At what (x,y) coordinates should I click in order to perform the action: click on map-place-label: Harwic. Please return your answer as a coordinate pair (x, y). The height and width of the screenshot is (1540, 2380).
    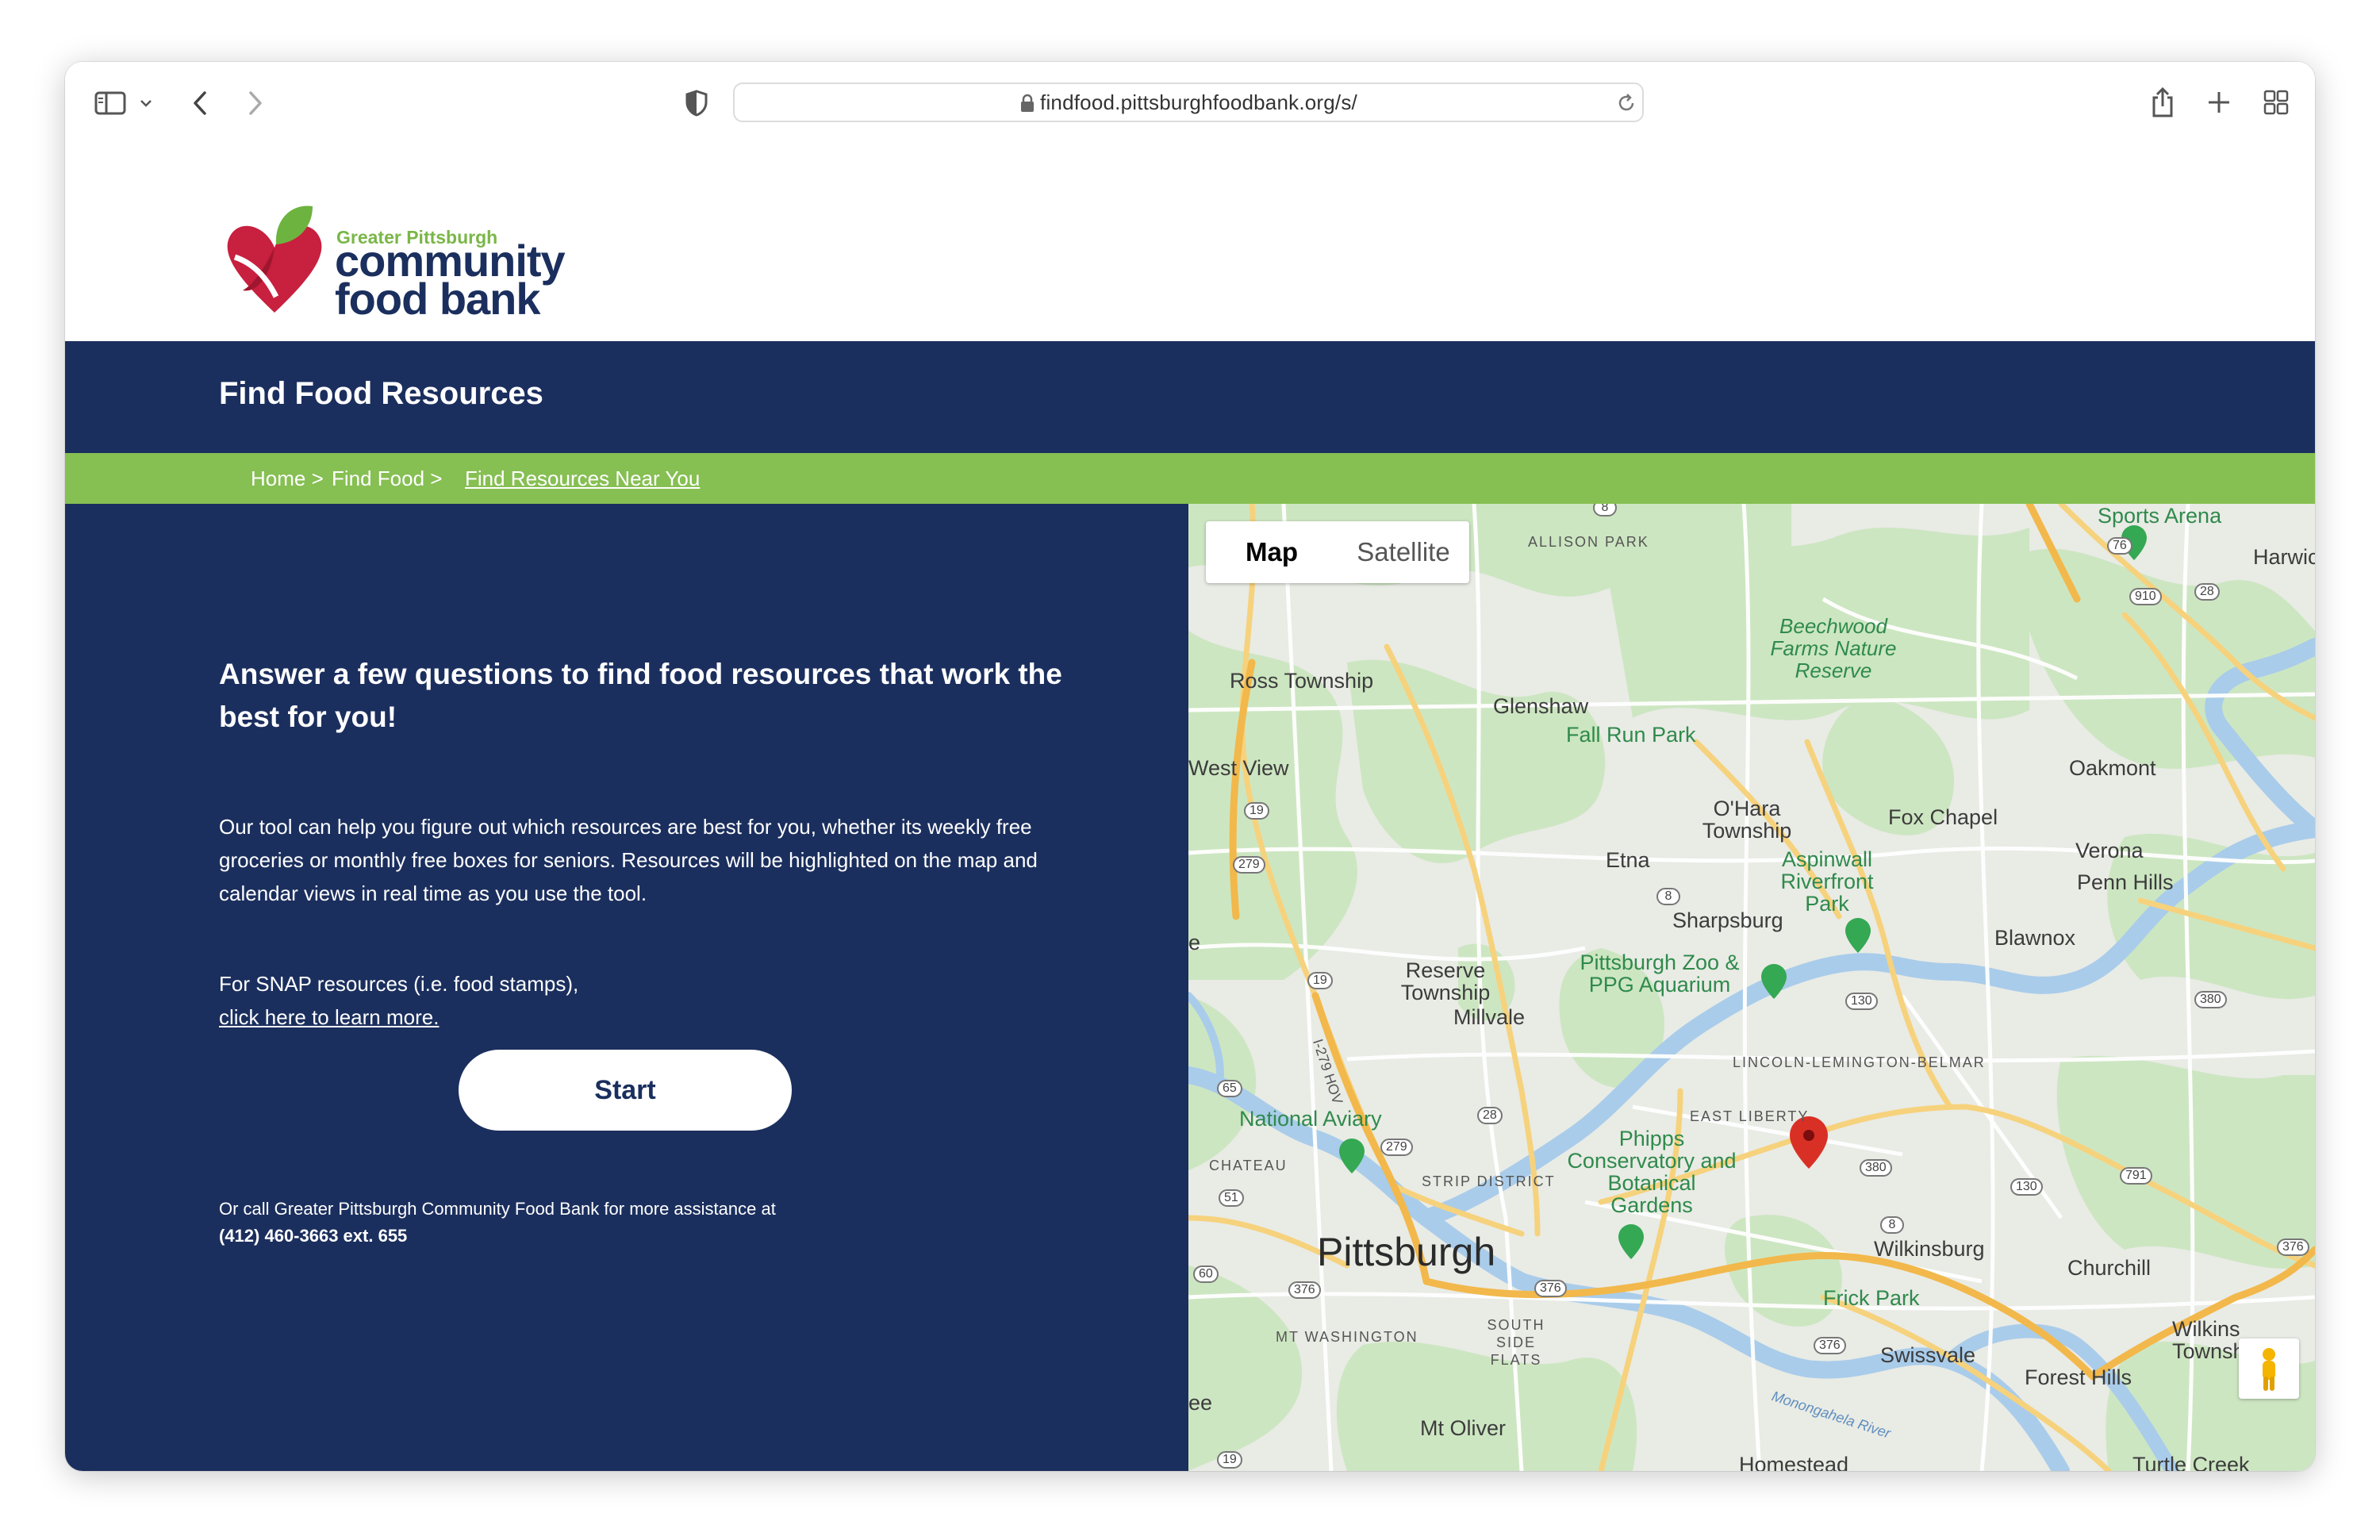
    Looking at the image, I should click on (2284, 557).